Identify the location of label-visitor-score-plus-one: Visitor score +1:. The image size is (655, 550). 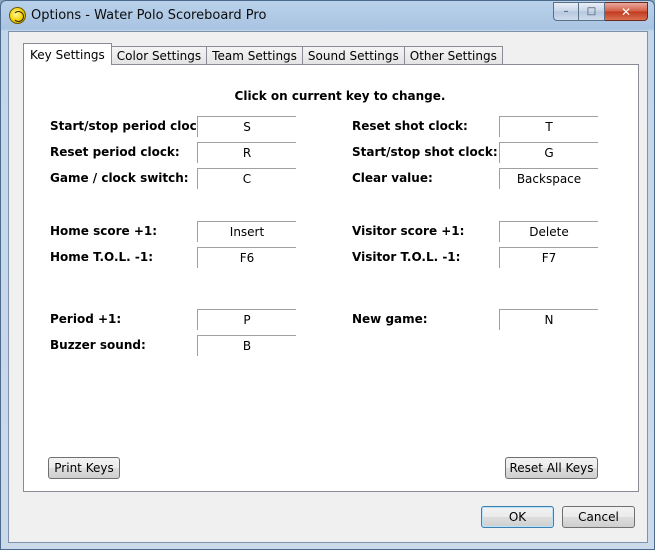
(408, 231).